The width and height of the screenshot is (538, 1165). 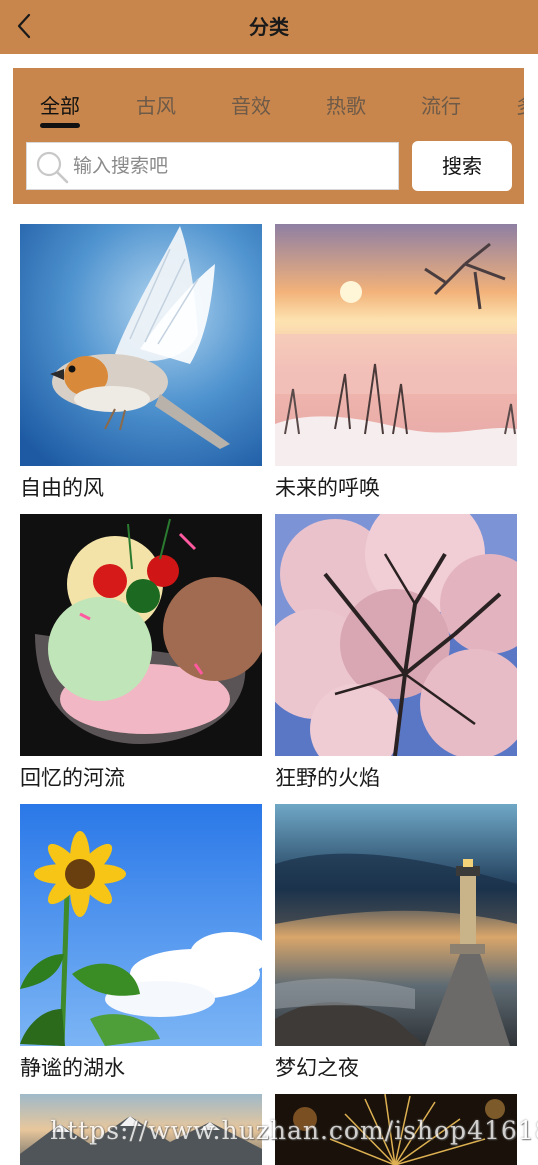 I want to click on sunflower-image, so click(x=141, y=925).